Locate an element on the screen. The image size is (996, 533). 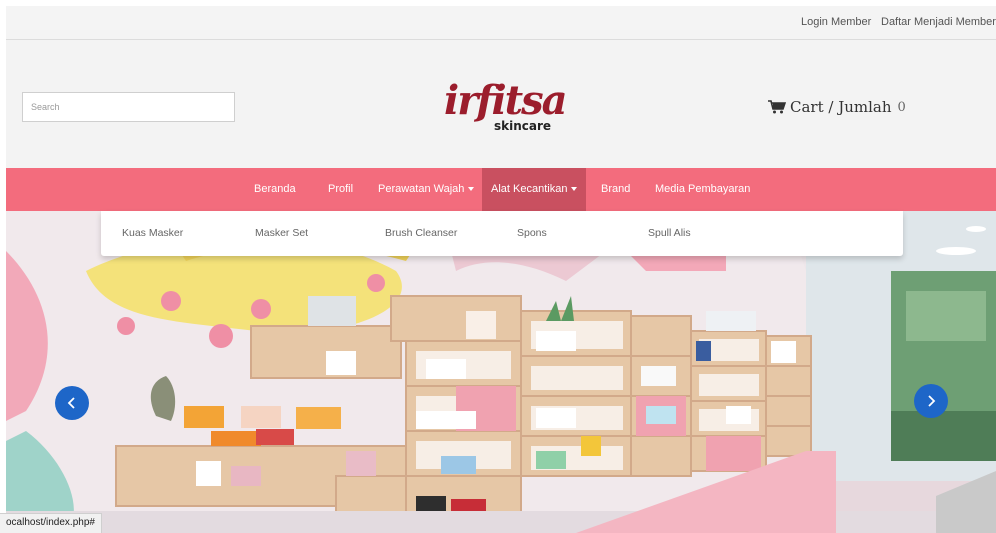
carousel-next-button is located at coordinates (931, 401).